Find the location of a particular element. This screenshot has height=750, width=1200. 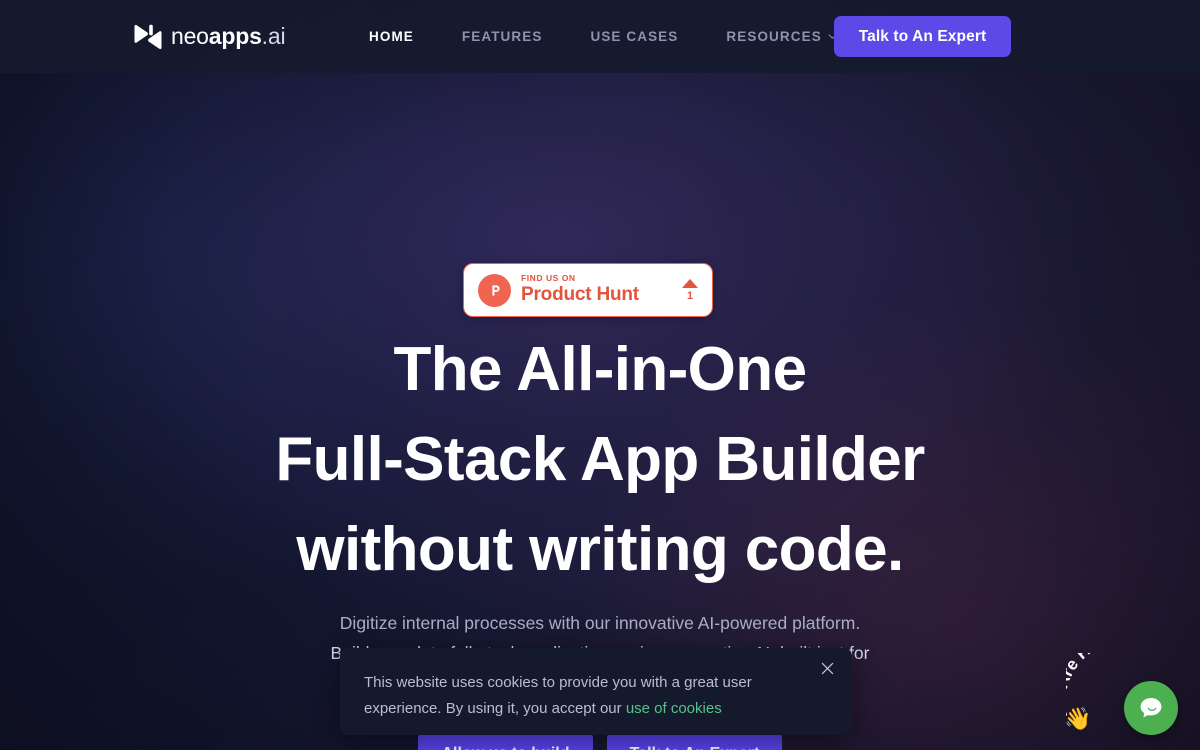

chat-widget: We Are Here! 👋 is located at coordinates (1121, 687).